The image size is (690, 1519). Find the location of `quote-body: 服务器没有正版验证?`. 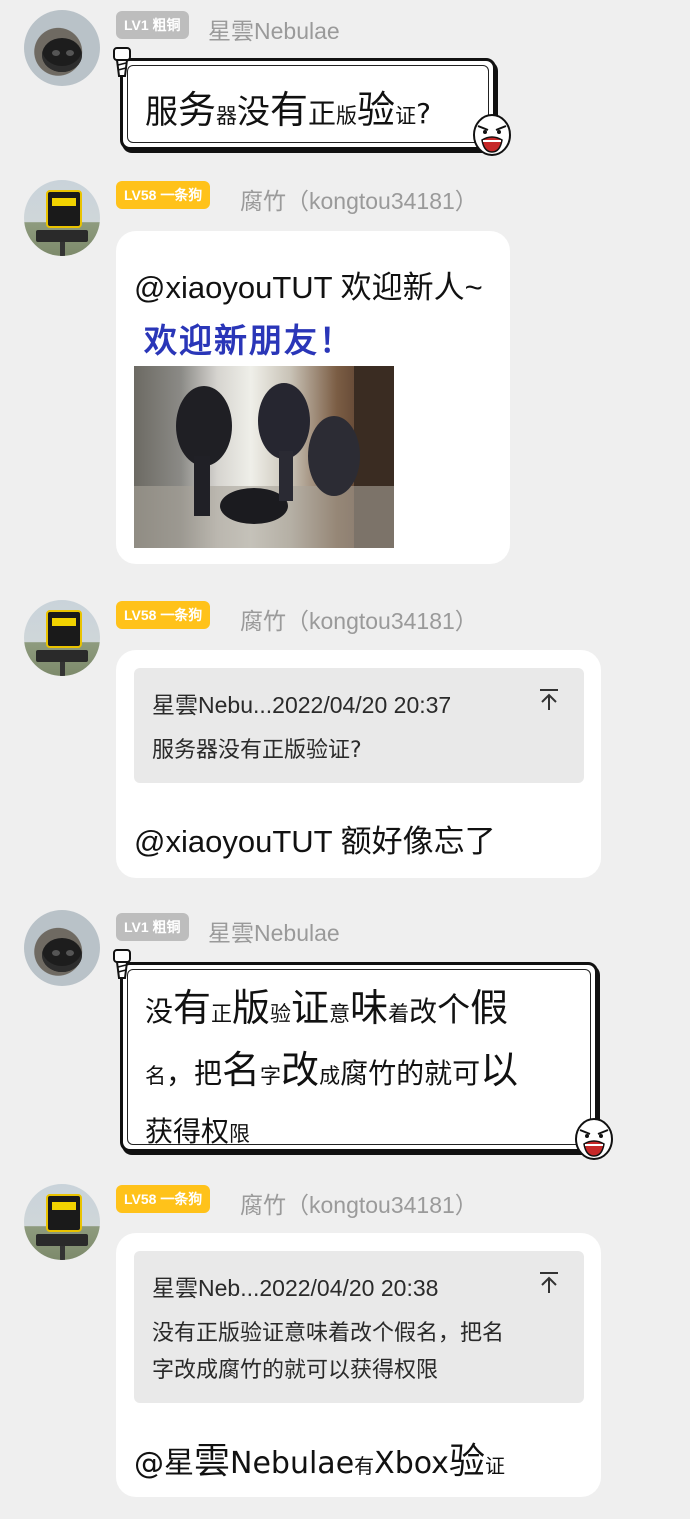

quote-body: 服务器没有正版验证? is located at coordinates (257, 750).